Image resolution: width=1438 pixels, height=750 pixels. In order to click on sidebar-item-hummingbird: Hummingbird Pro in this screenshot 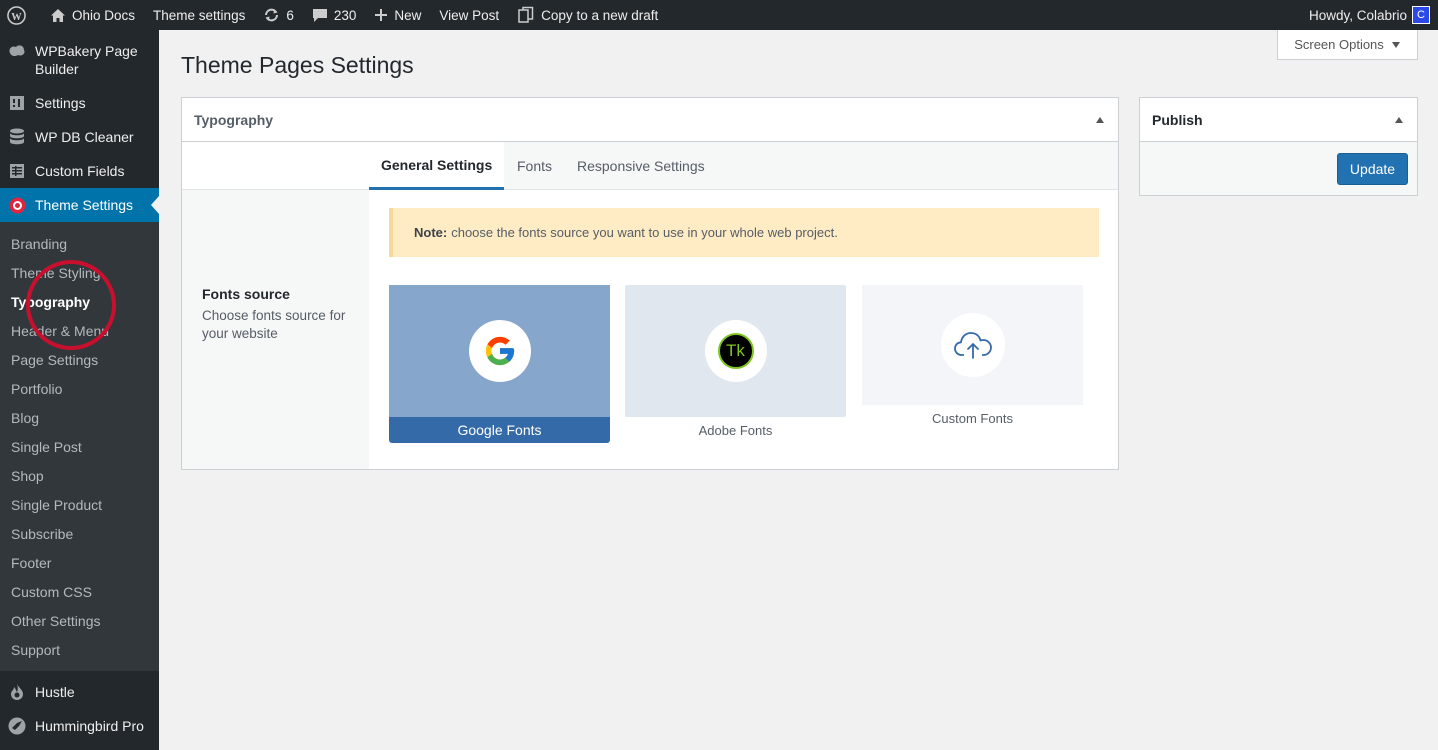, I will do `click(79, 726)`.